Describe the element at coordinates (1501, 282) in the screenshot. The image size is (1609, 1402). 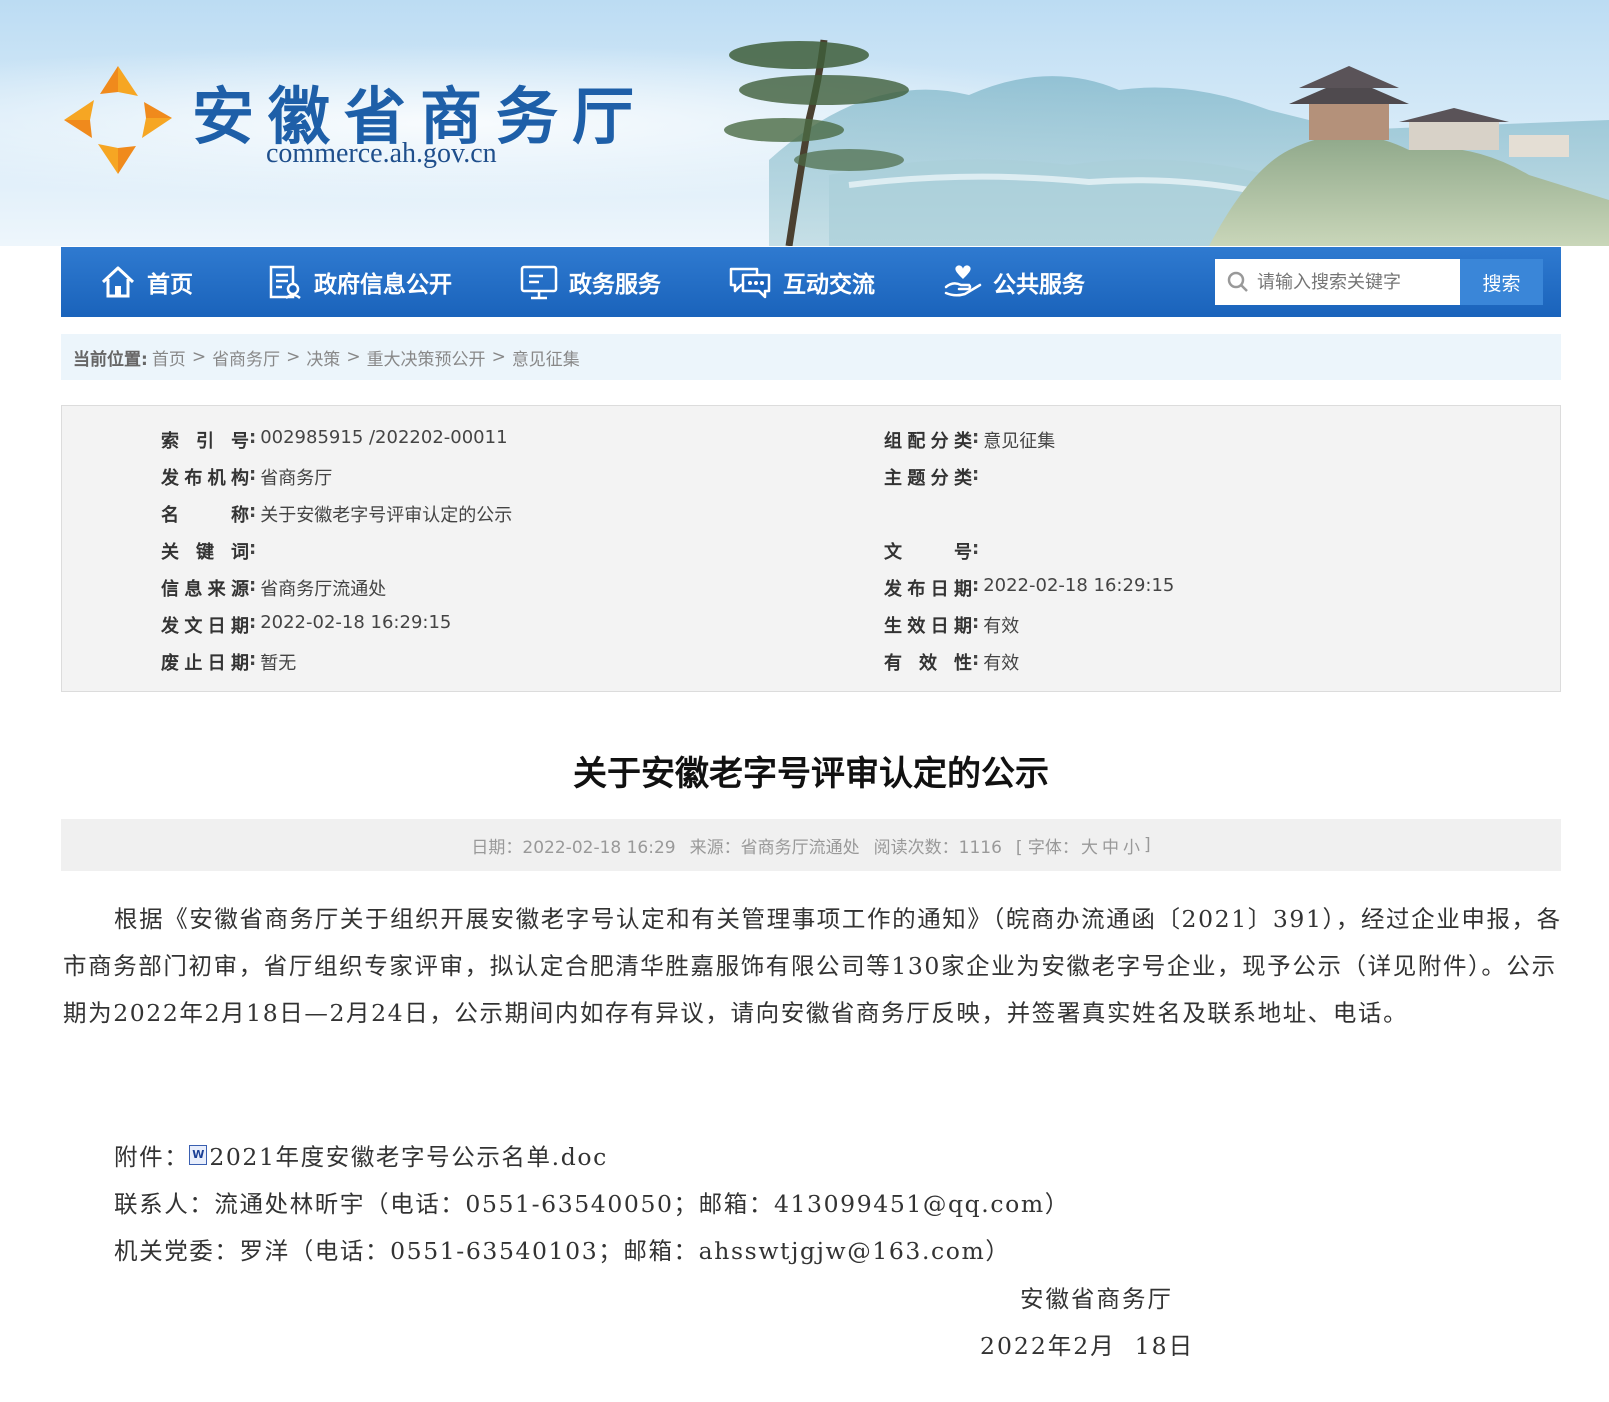
I see `search-button: 搜索` at that location.